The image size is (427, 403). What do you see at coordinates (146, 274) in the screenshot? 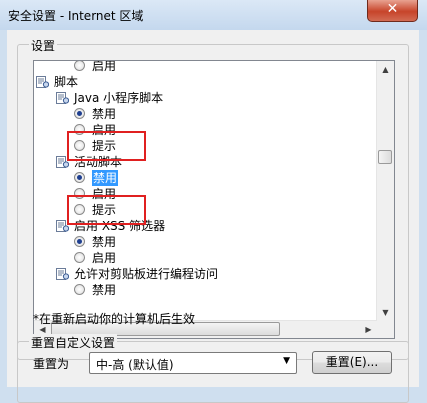
I see `tree-item-label: 允许对剪贴板进行编程访问` at bounding box center [146, 274].